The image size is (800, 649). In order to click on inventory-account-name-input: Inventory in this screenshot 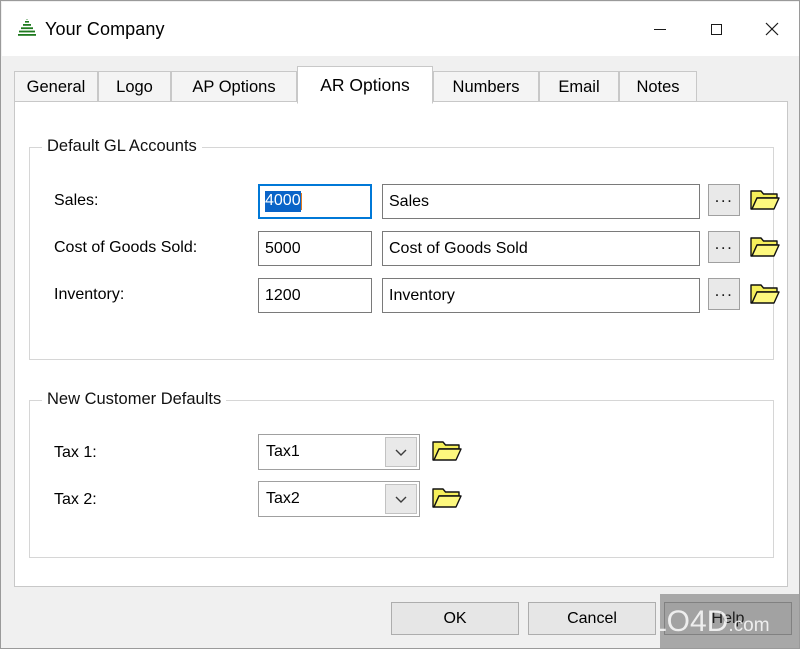, I will do `click(541, 295)`.